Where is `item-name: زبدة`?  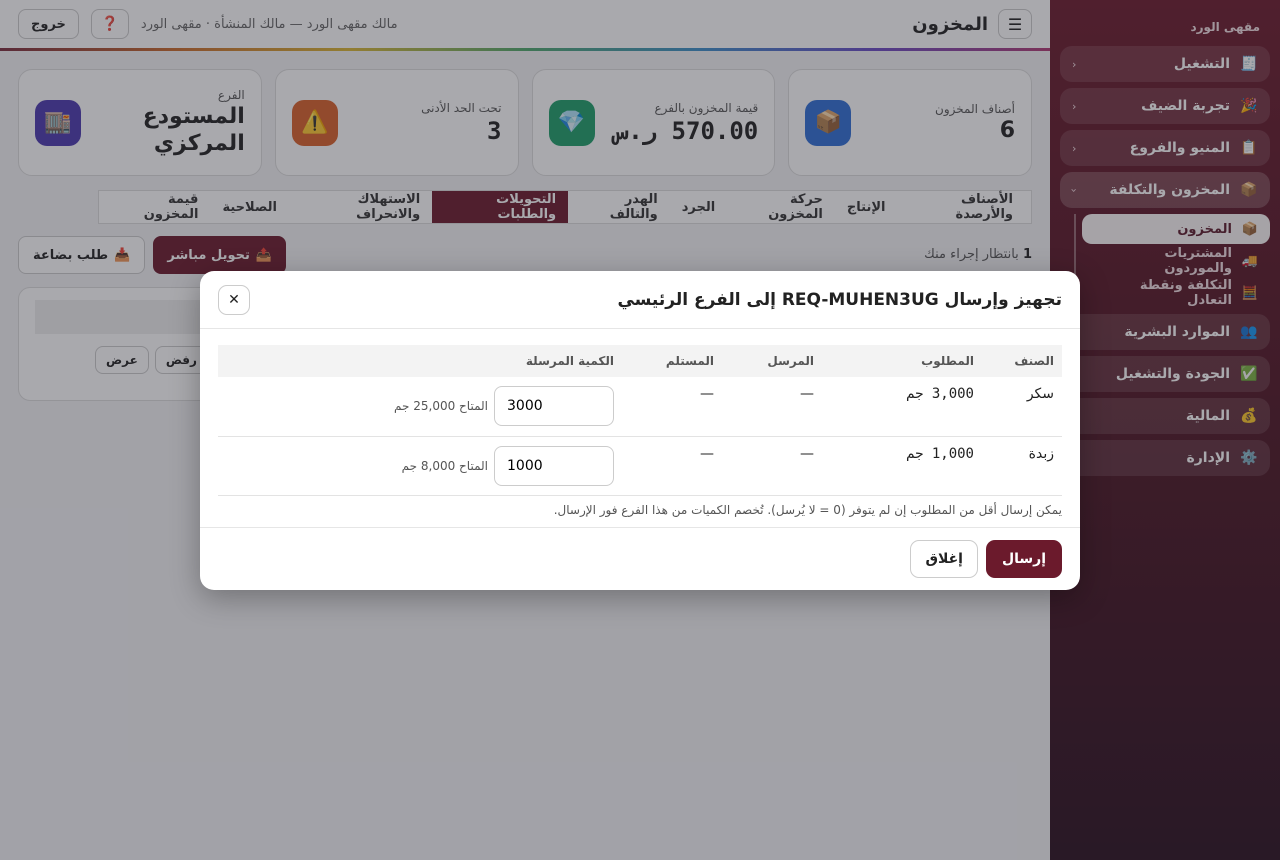
item-name: زبدة is located at coordinates (1022, 466).